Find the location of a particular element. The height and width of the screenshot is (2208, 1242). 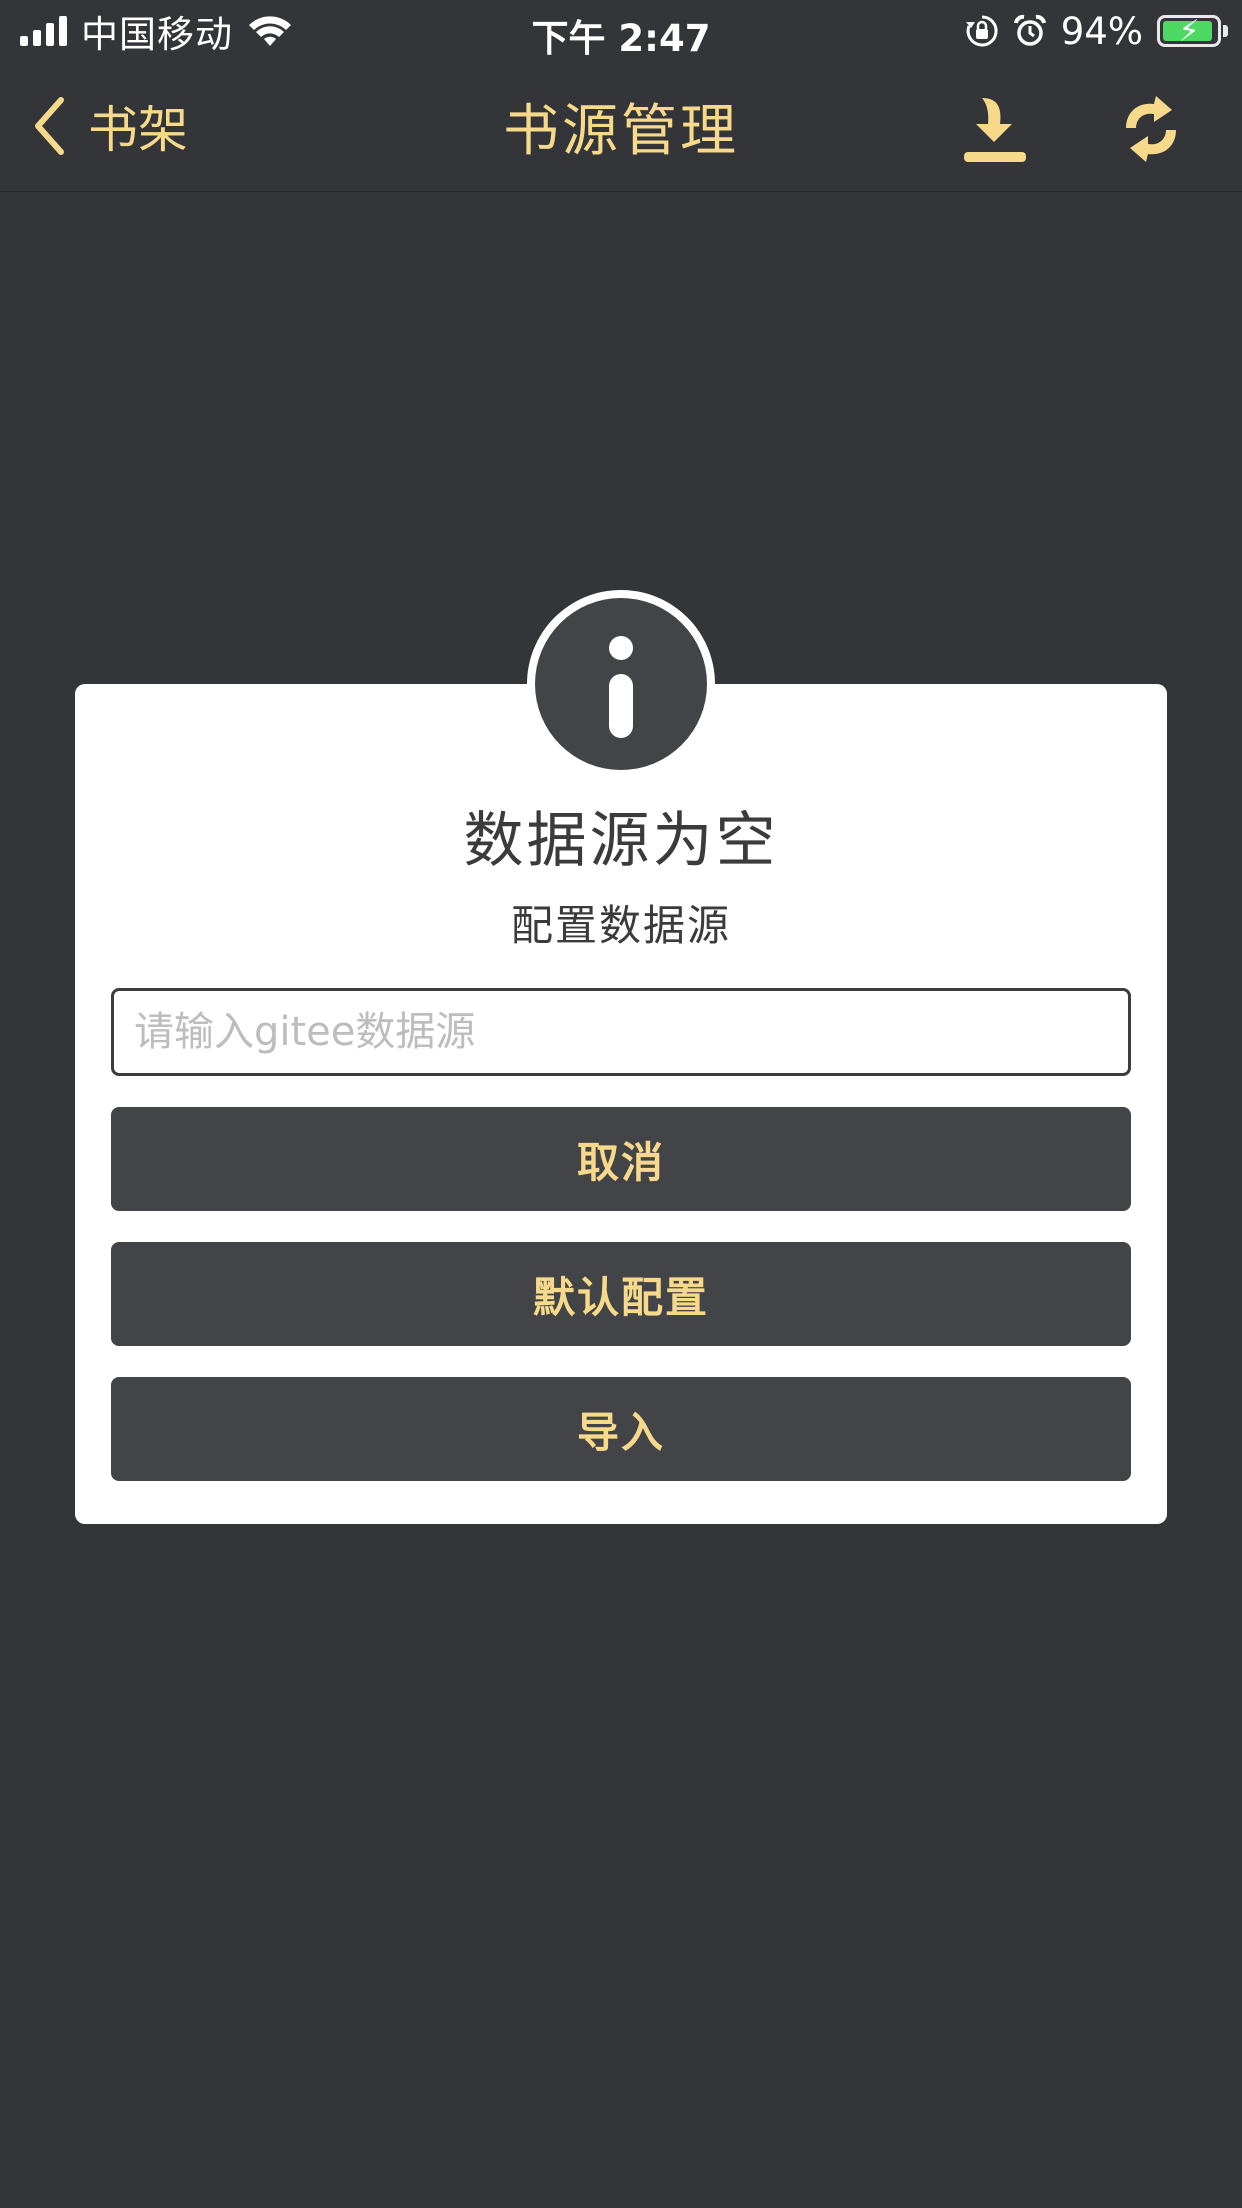

default-config-button: 默认配置 is located at coordinates (621, 1294).